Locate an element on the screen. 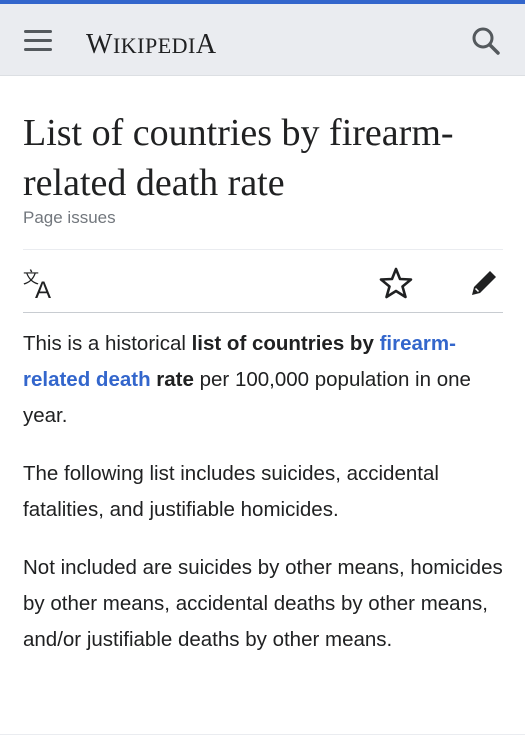 The height and width of the screenshot is (739, 525). language-icon: 文 A is located at coordinates (42, 285).